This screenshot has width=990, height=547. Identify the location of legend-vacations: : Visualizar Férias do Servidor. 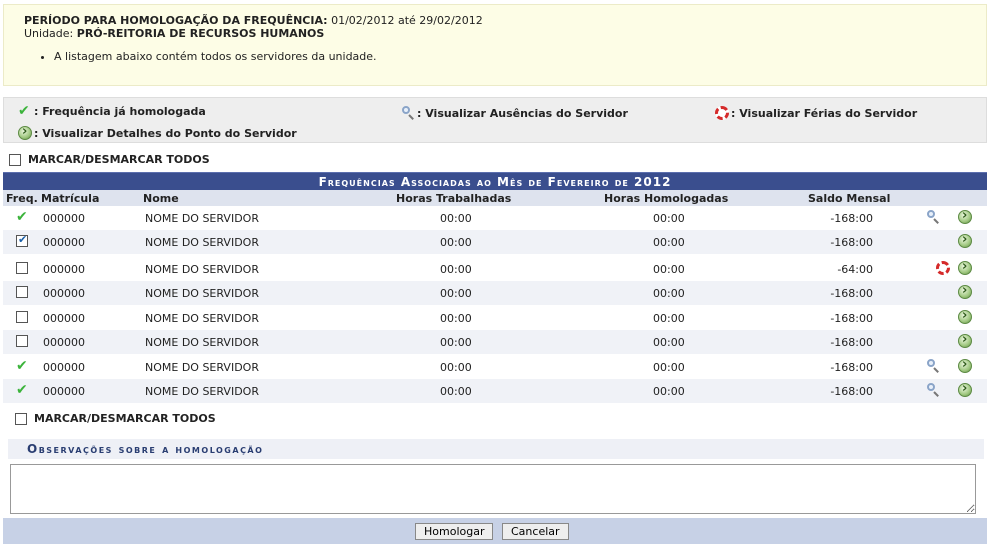
(816, 113).